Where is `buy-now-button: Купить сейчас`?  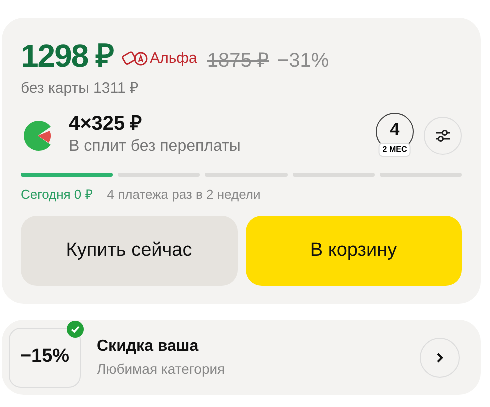 buy-now-button: Купить сейчас is located at coordinates (129, 251).